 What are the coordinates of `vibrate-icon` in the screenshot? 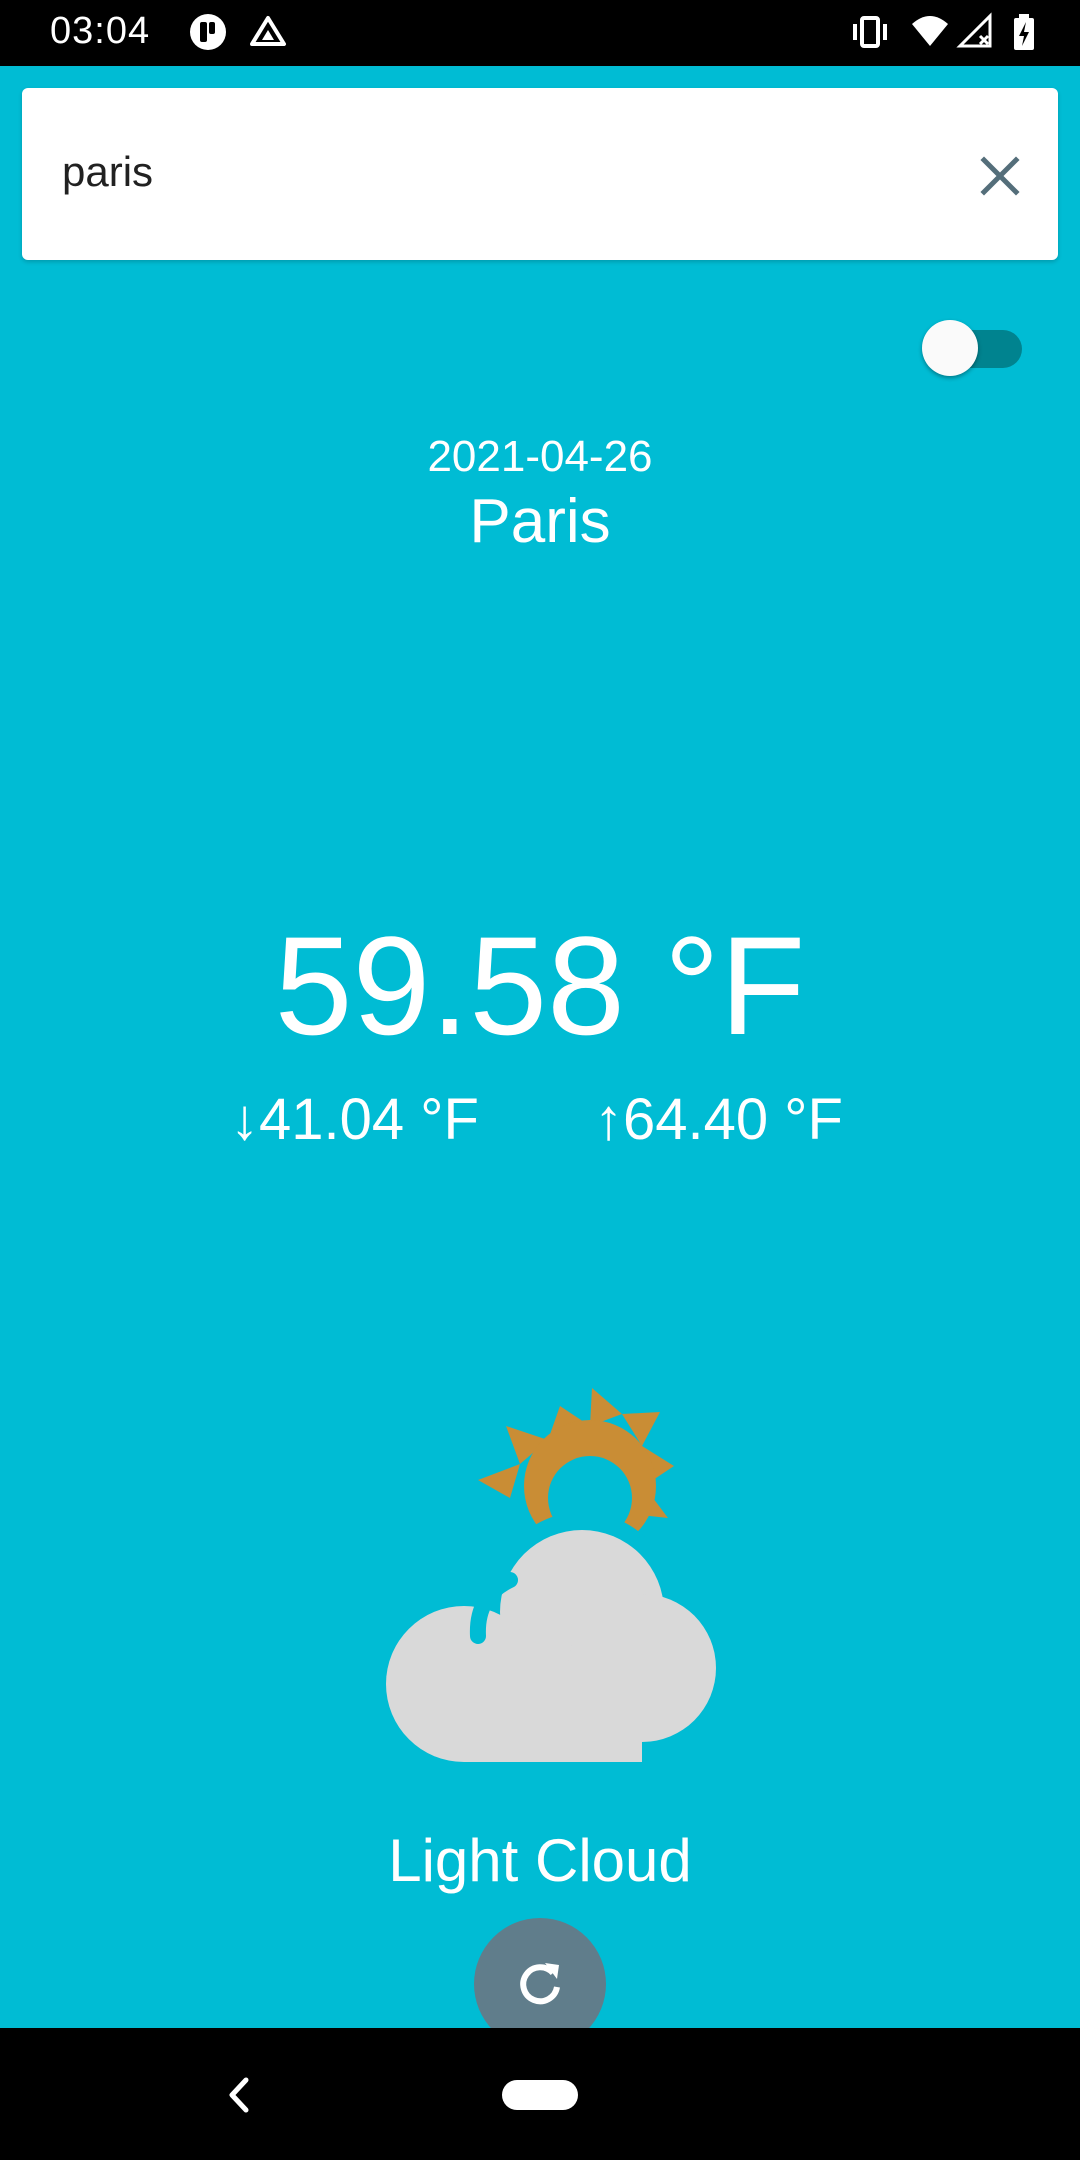 It's located at (870, 32).